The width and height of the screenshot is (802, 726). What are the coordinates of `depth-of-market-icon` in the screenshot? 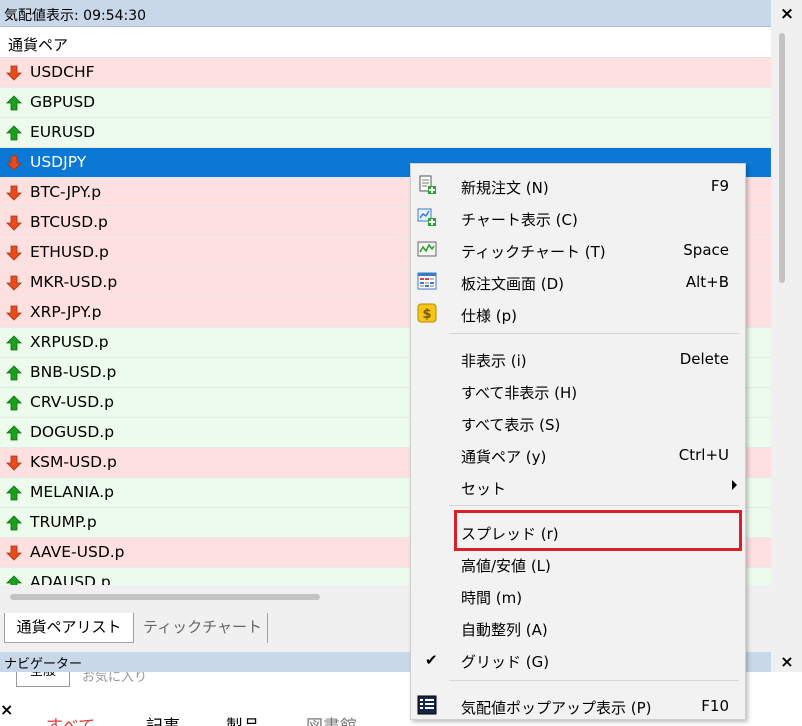 It's located at (427, 281).